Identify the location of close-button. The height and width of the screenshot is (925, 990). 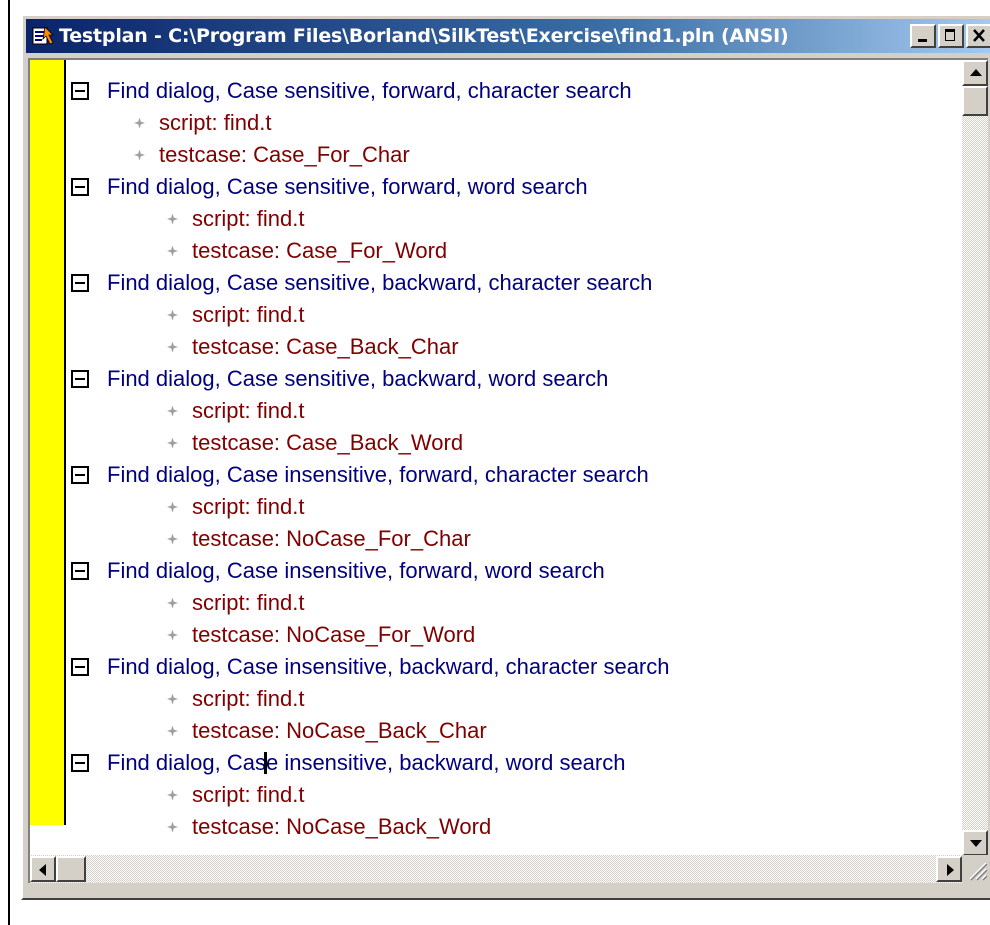
(978, 36).